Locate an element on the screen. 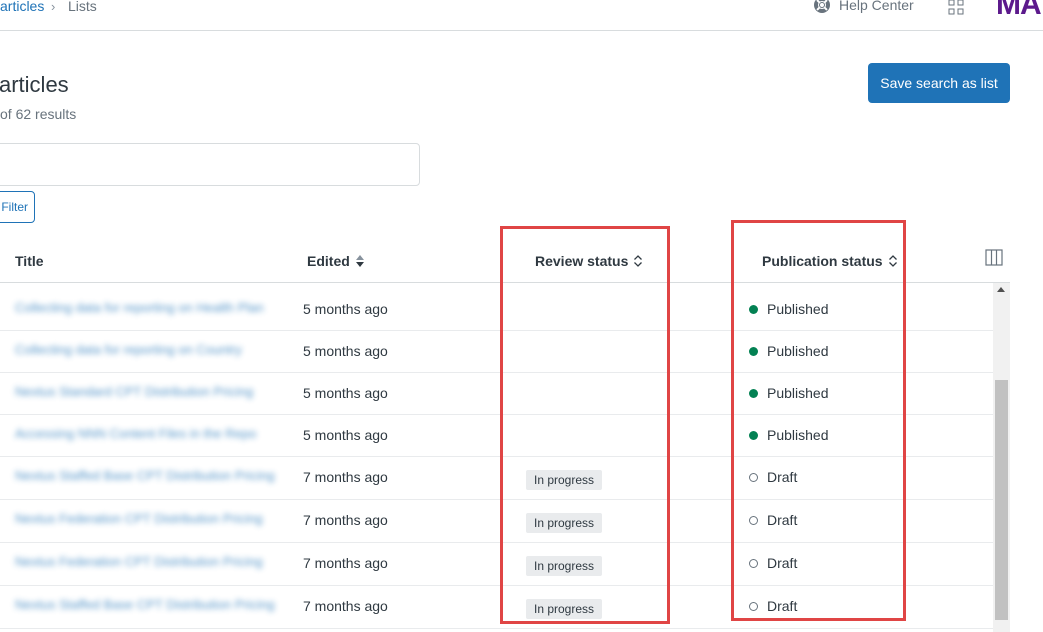 The height and width of the screenshot is (632, 1043). vertical-scrollbar is located at coordinates (1001, 457).